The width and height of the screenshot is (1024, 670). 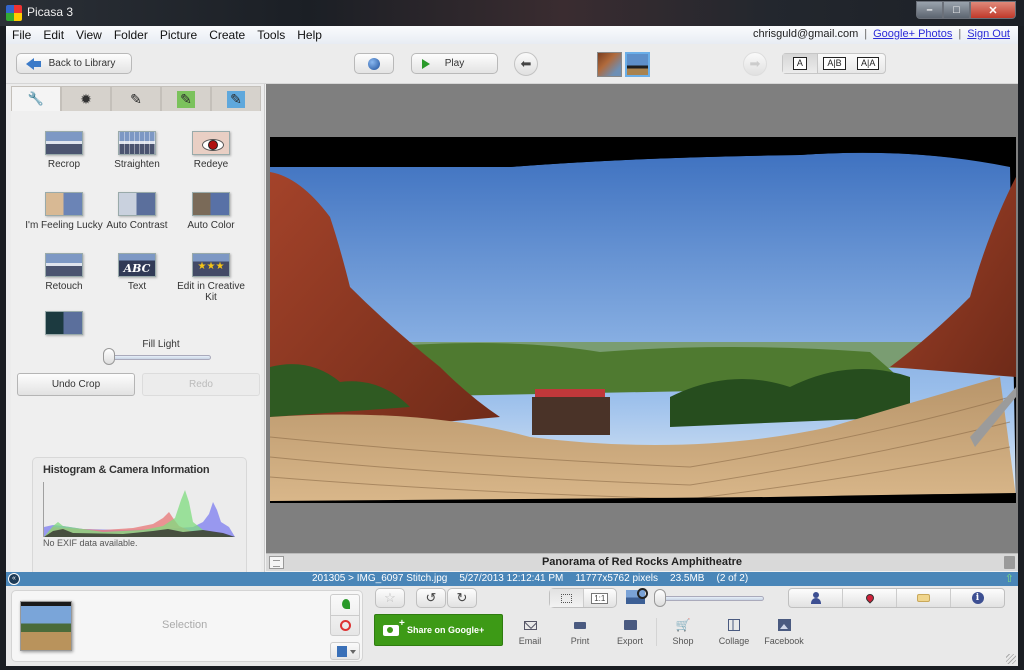 What do you see at coordinates (734, 641) in the screenshot?
I see `collage-label: Collage` at bounding box center [734, 641].